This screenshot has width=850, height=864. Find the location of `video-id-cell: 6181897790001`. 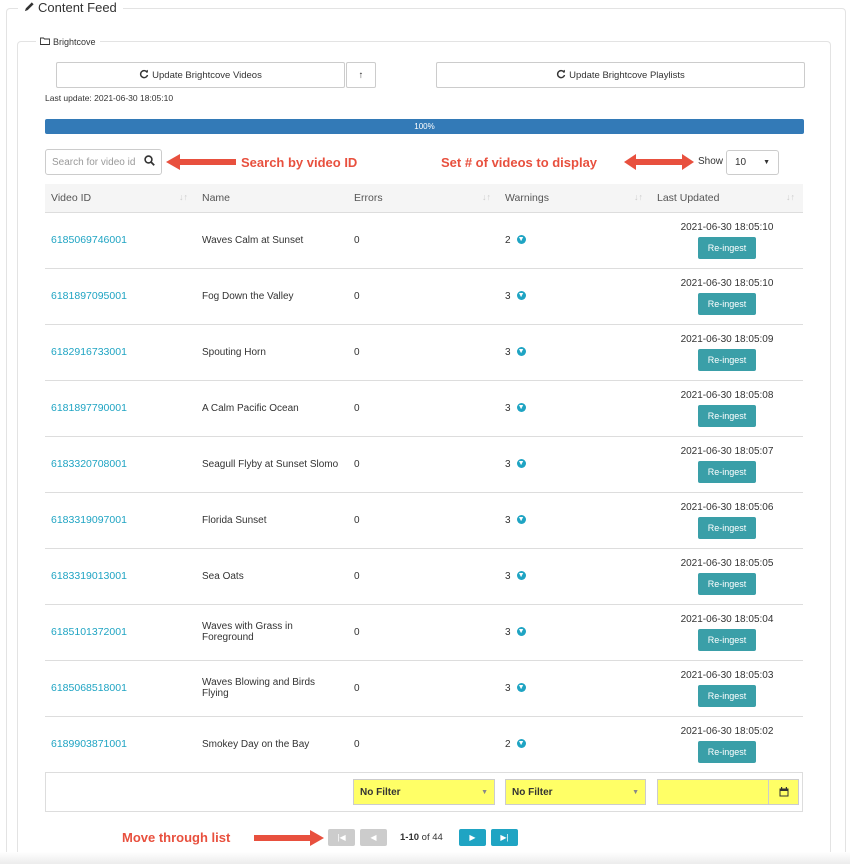

video-id-cell: 6181897790001 is located at coordinates (120, 408).